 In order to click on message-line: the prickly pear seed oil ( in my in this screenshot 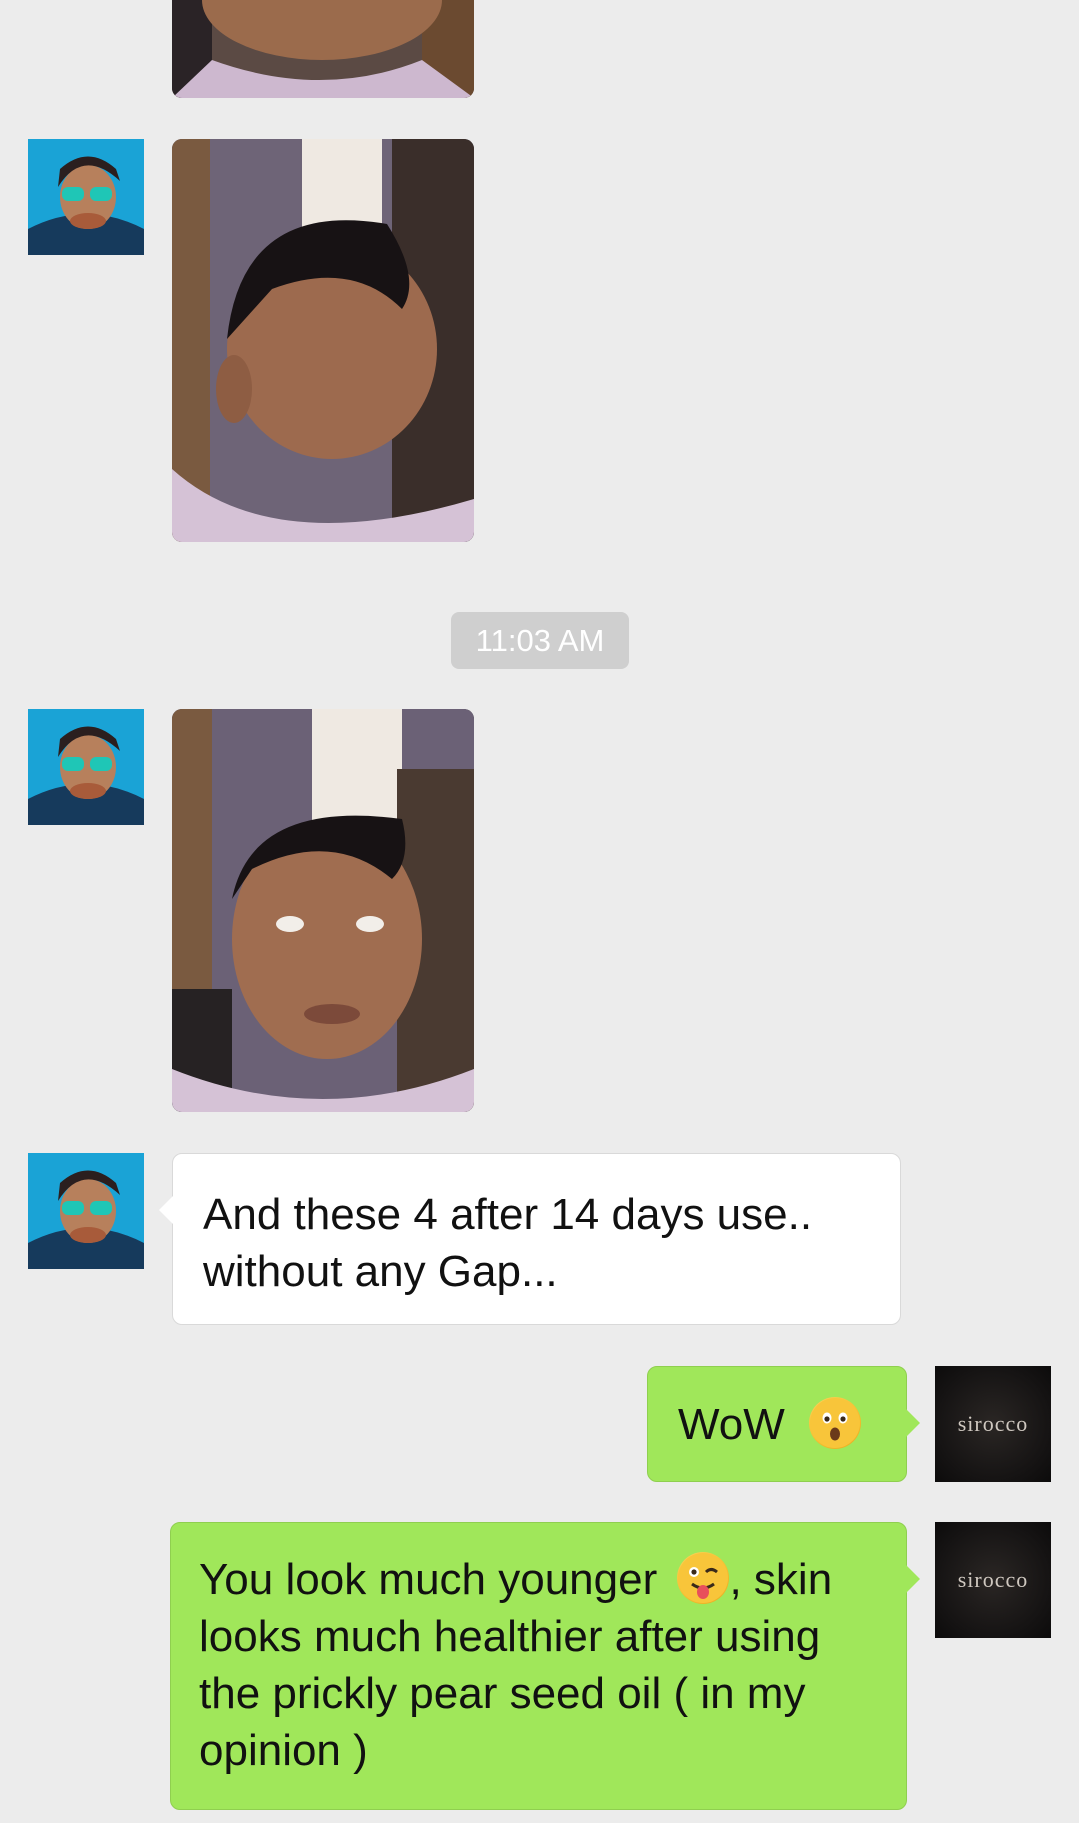, I will do `click(502, 1694)`.